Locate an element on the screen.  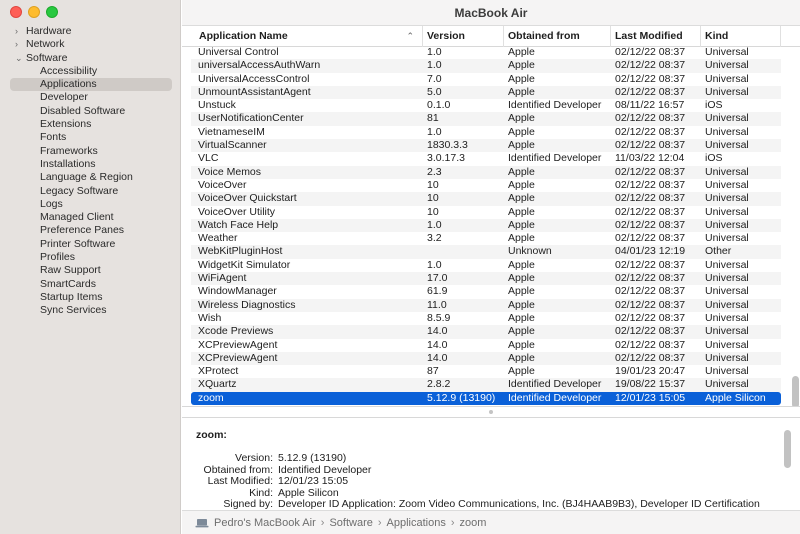
path-crumb: Software is located at coordinates (350, 523).